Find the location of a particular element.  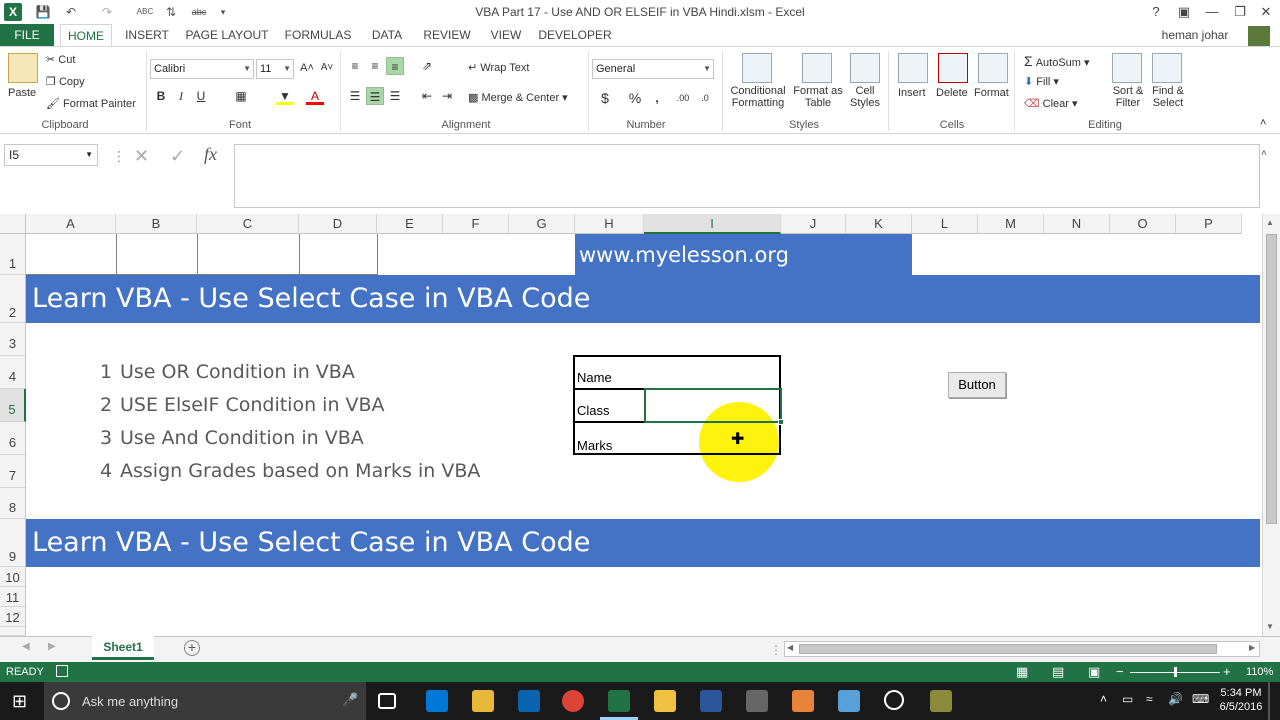

page-break-view-icon: ▣ is located at coordinates (1094, 672).